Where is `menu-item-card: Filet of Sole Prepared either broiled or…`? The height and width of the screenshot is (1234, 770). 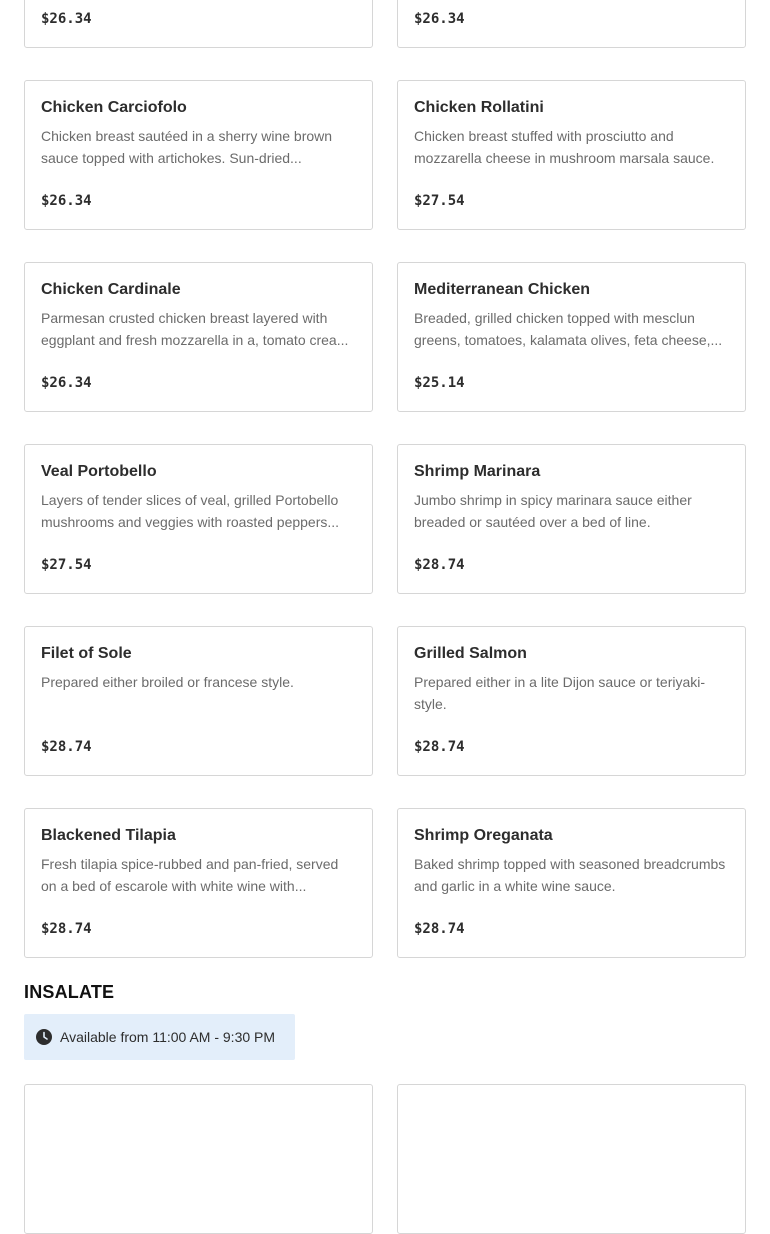
menu-item-card: Filet of Sole Prepared either broiled or… is located at coordinates (198, 701).